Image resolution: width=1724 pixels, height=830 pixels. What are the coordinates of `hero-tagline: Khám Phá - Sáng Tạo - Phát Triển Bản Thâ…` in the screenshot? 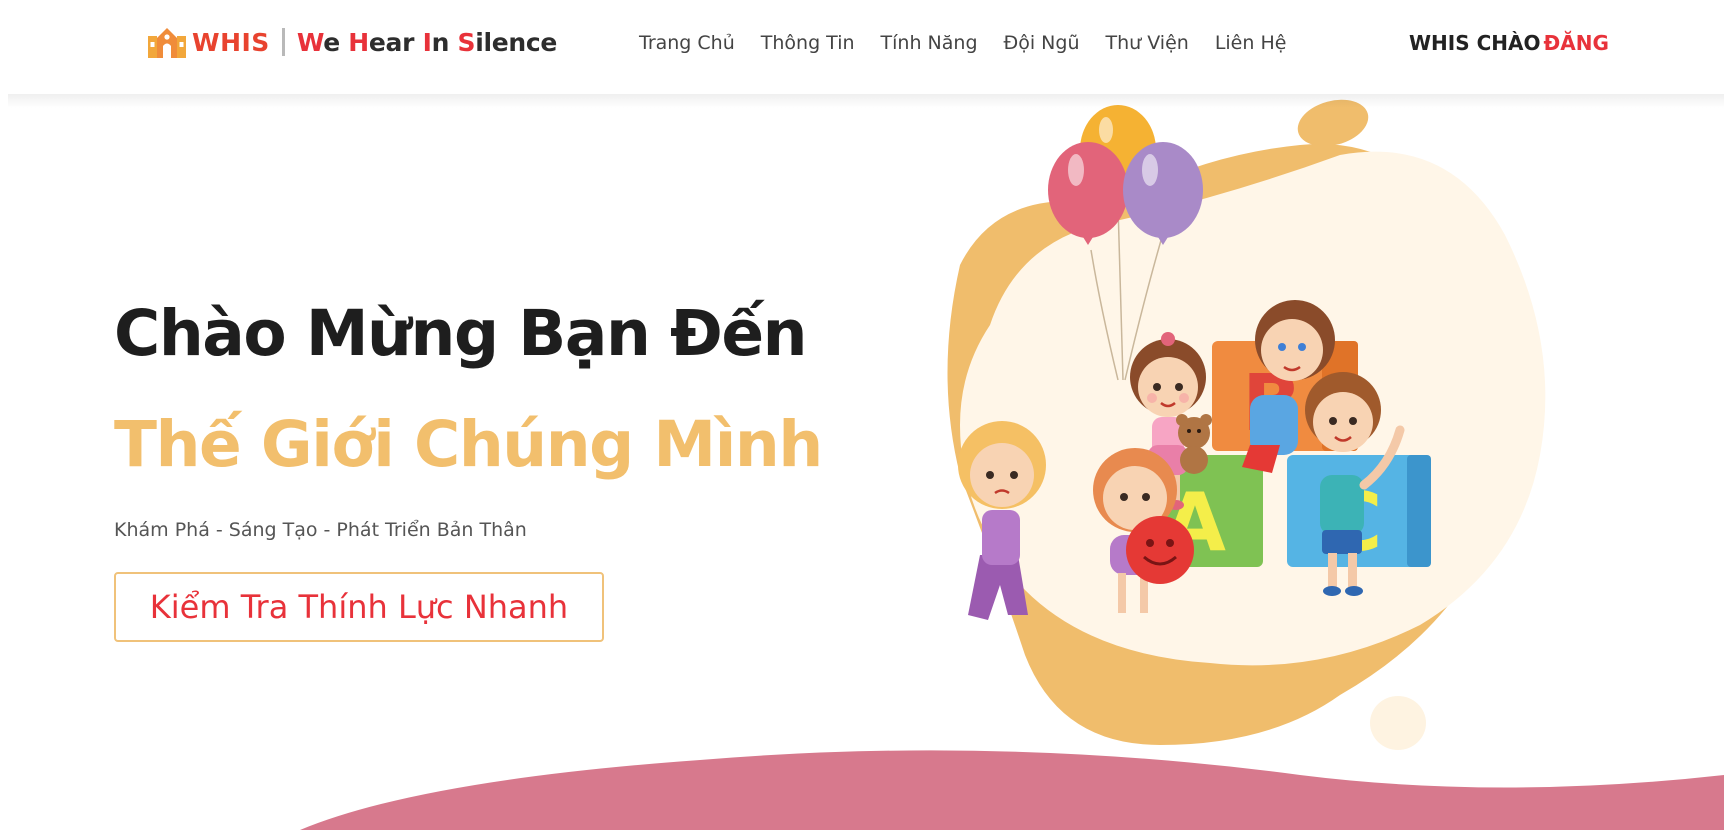 It's located at (320, 530).